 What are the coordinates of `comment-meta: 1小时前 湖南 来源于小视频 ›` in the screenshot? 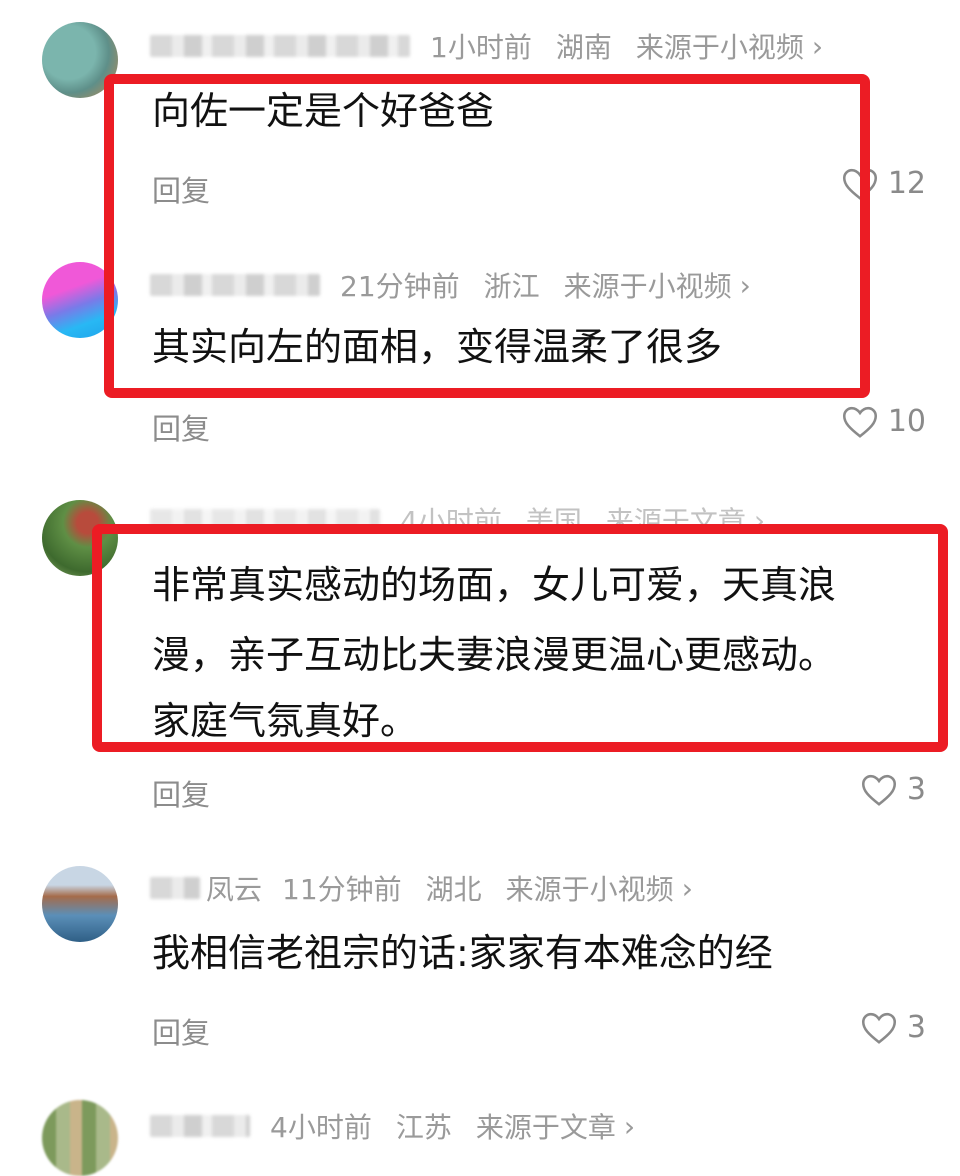 It's located at (486, 46).